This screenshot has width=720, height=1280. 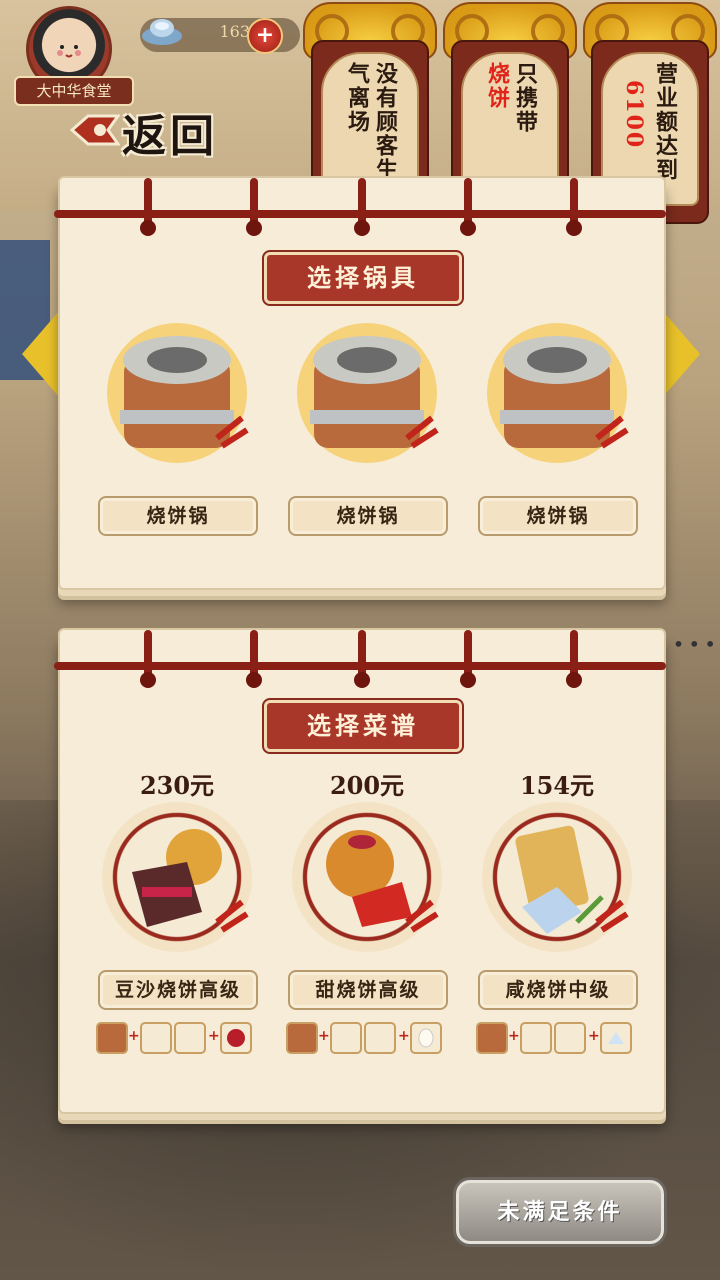 What do you see at coordinates (558, 990) in the screenshot?
I see `recipe-label-3: 咸烧饼中级` at bounding box center [558, 990].